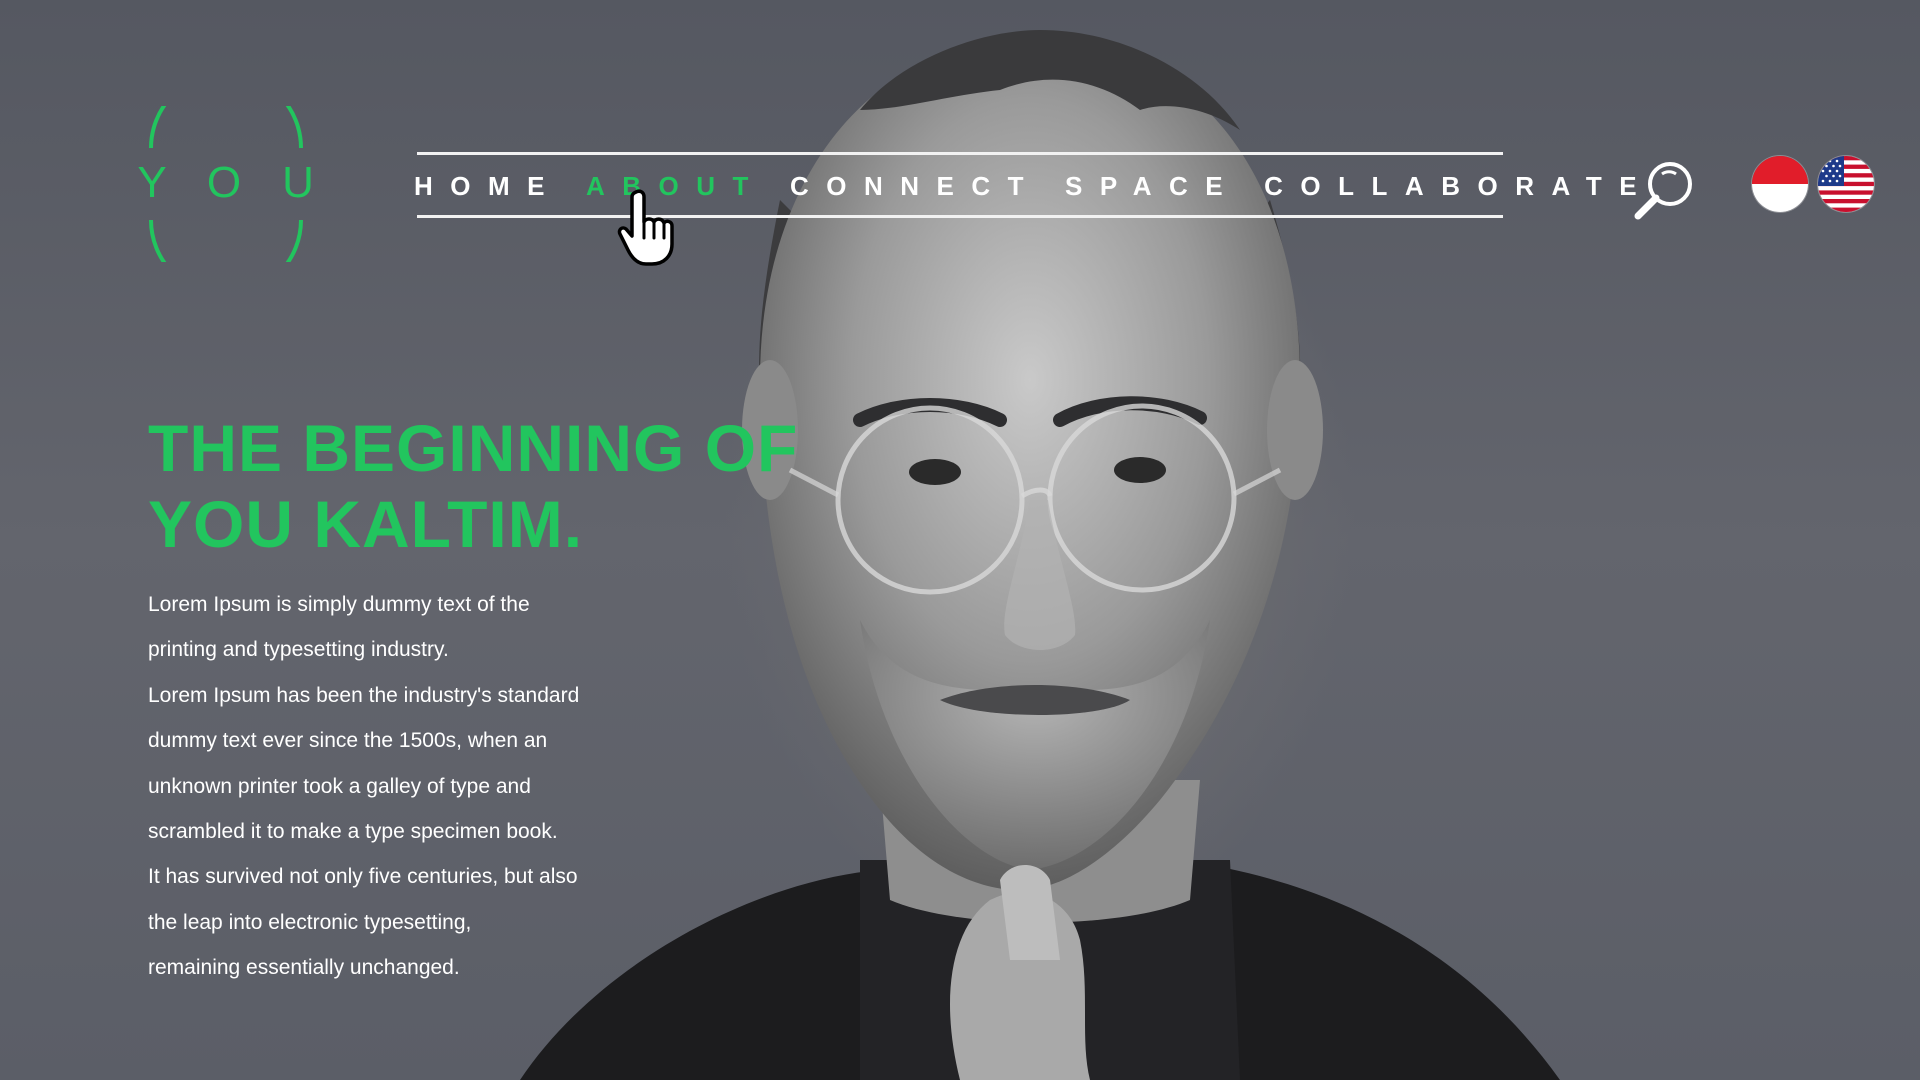 This screenshot has width=1920, height=1080. Describe the element at coordinates (528, 486) in the screenshot. I see `hero-headline: THE BEGINNING OF YOU KALTIM.` at that location.